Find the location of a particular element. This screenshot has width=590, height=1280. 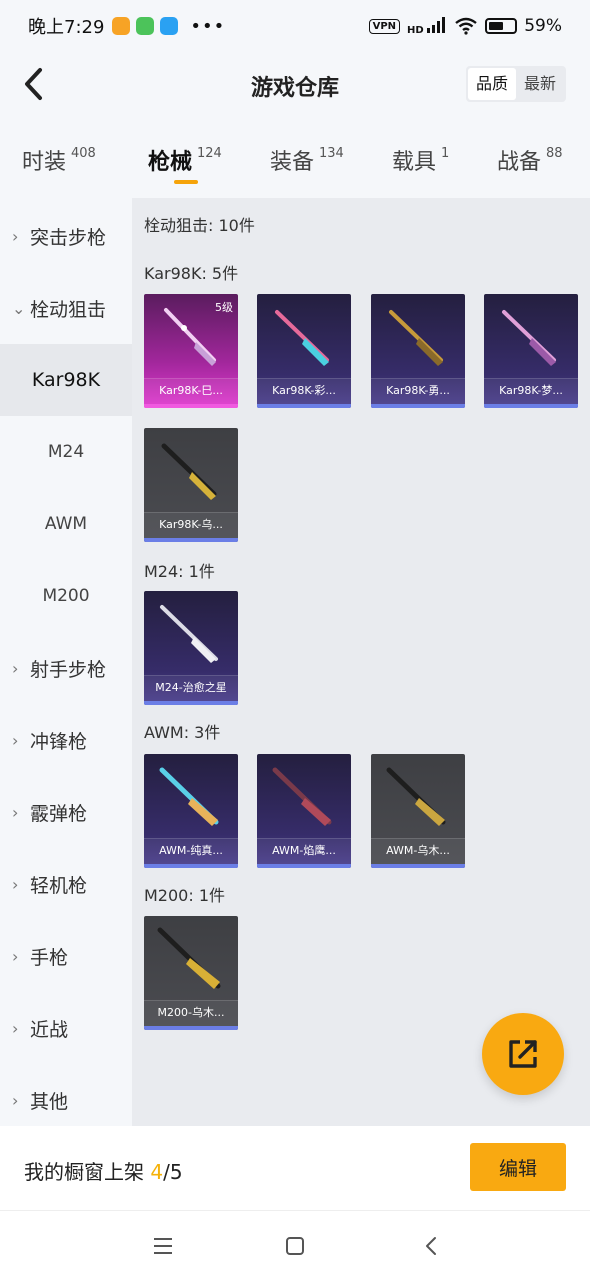

tab-fashion: 时装 408 is located at coordinates (59, 160).